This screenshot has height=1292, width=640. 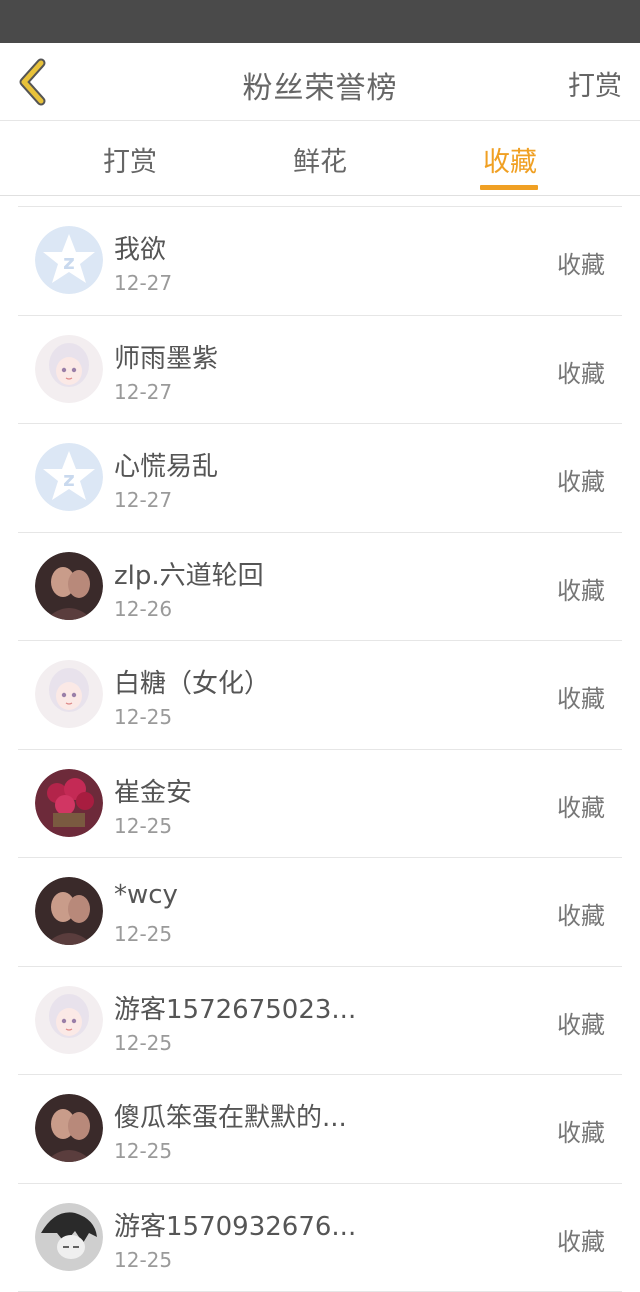 I want to click on fan-name: 白糖（女化）, so click(x=192, y=681).